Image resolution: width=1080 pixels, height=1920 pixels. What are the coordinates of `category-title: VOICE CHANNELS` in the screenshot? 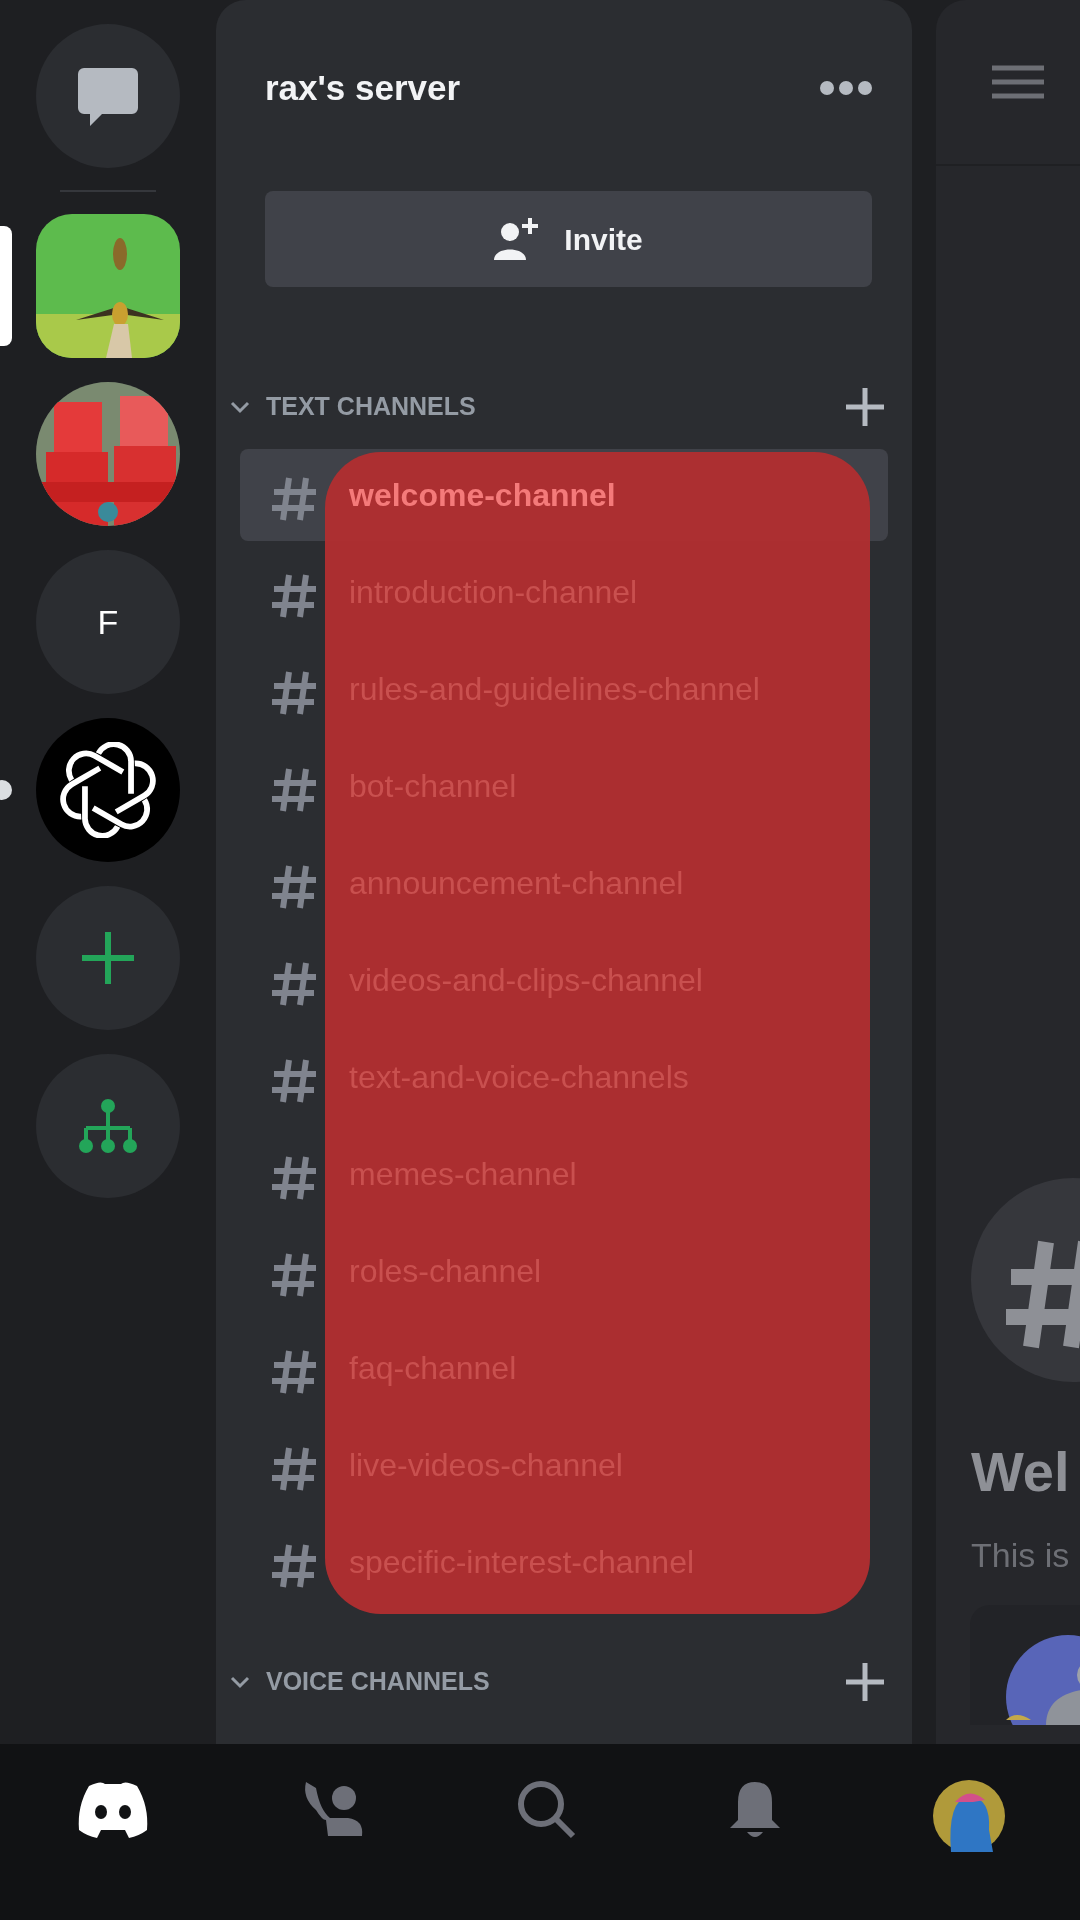 It's located at (378, 1682).